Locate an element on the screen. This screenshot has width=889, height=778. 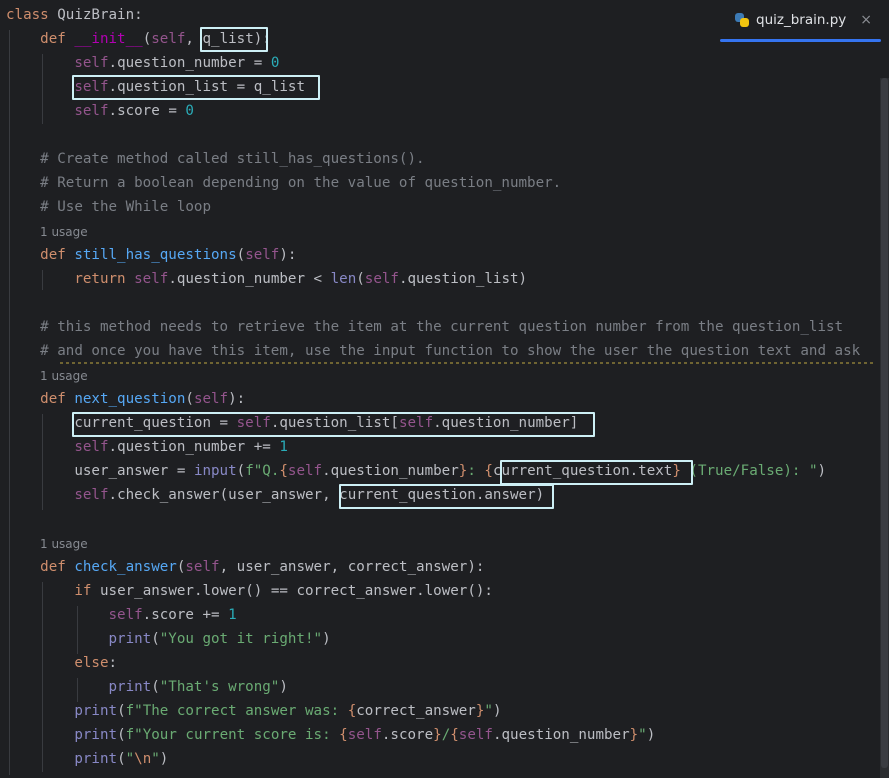
code-line: print("\n") is located at coordinates (87, 759).